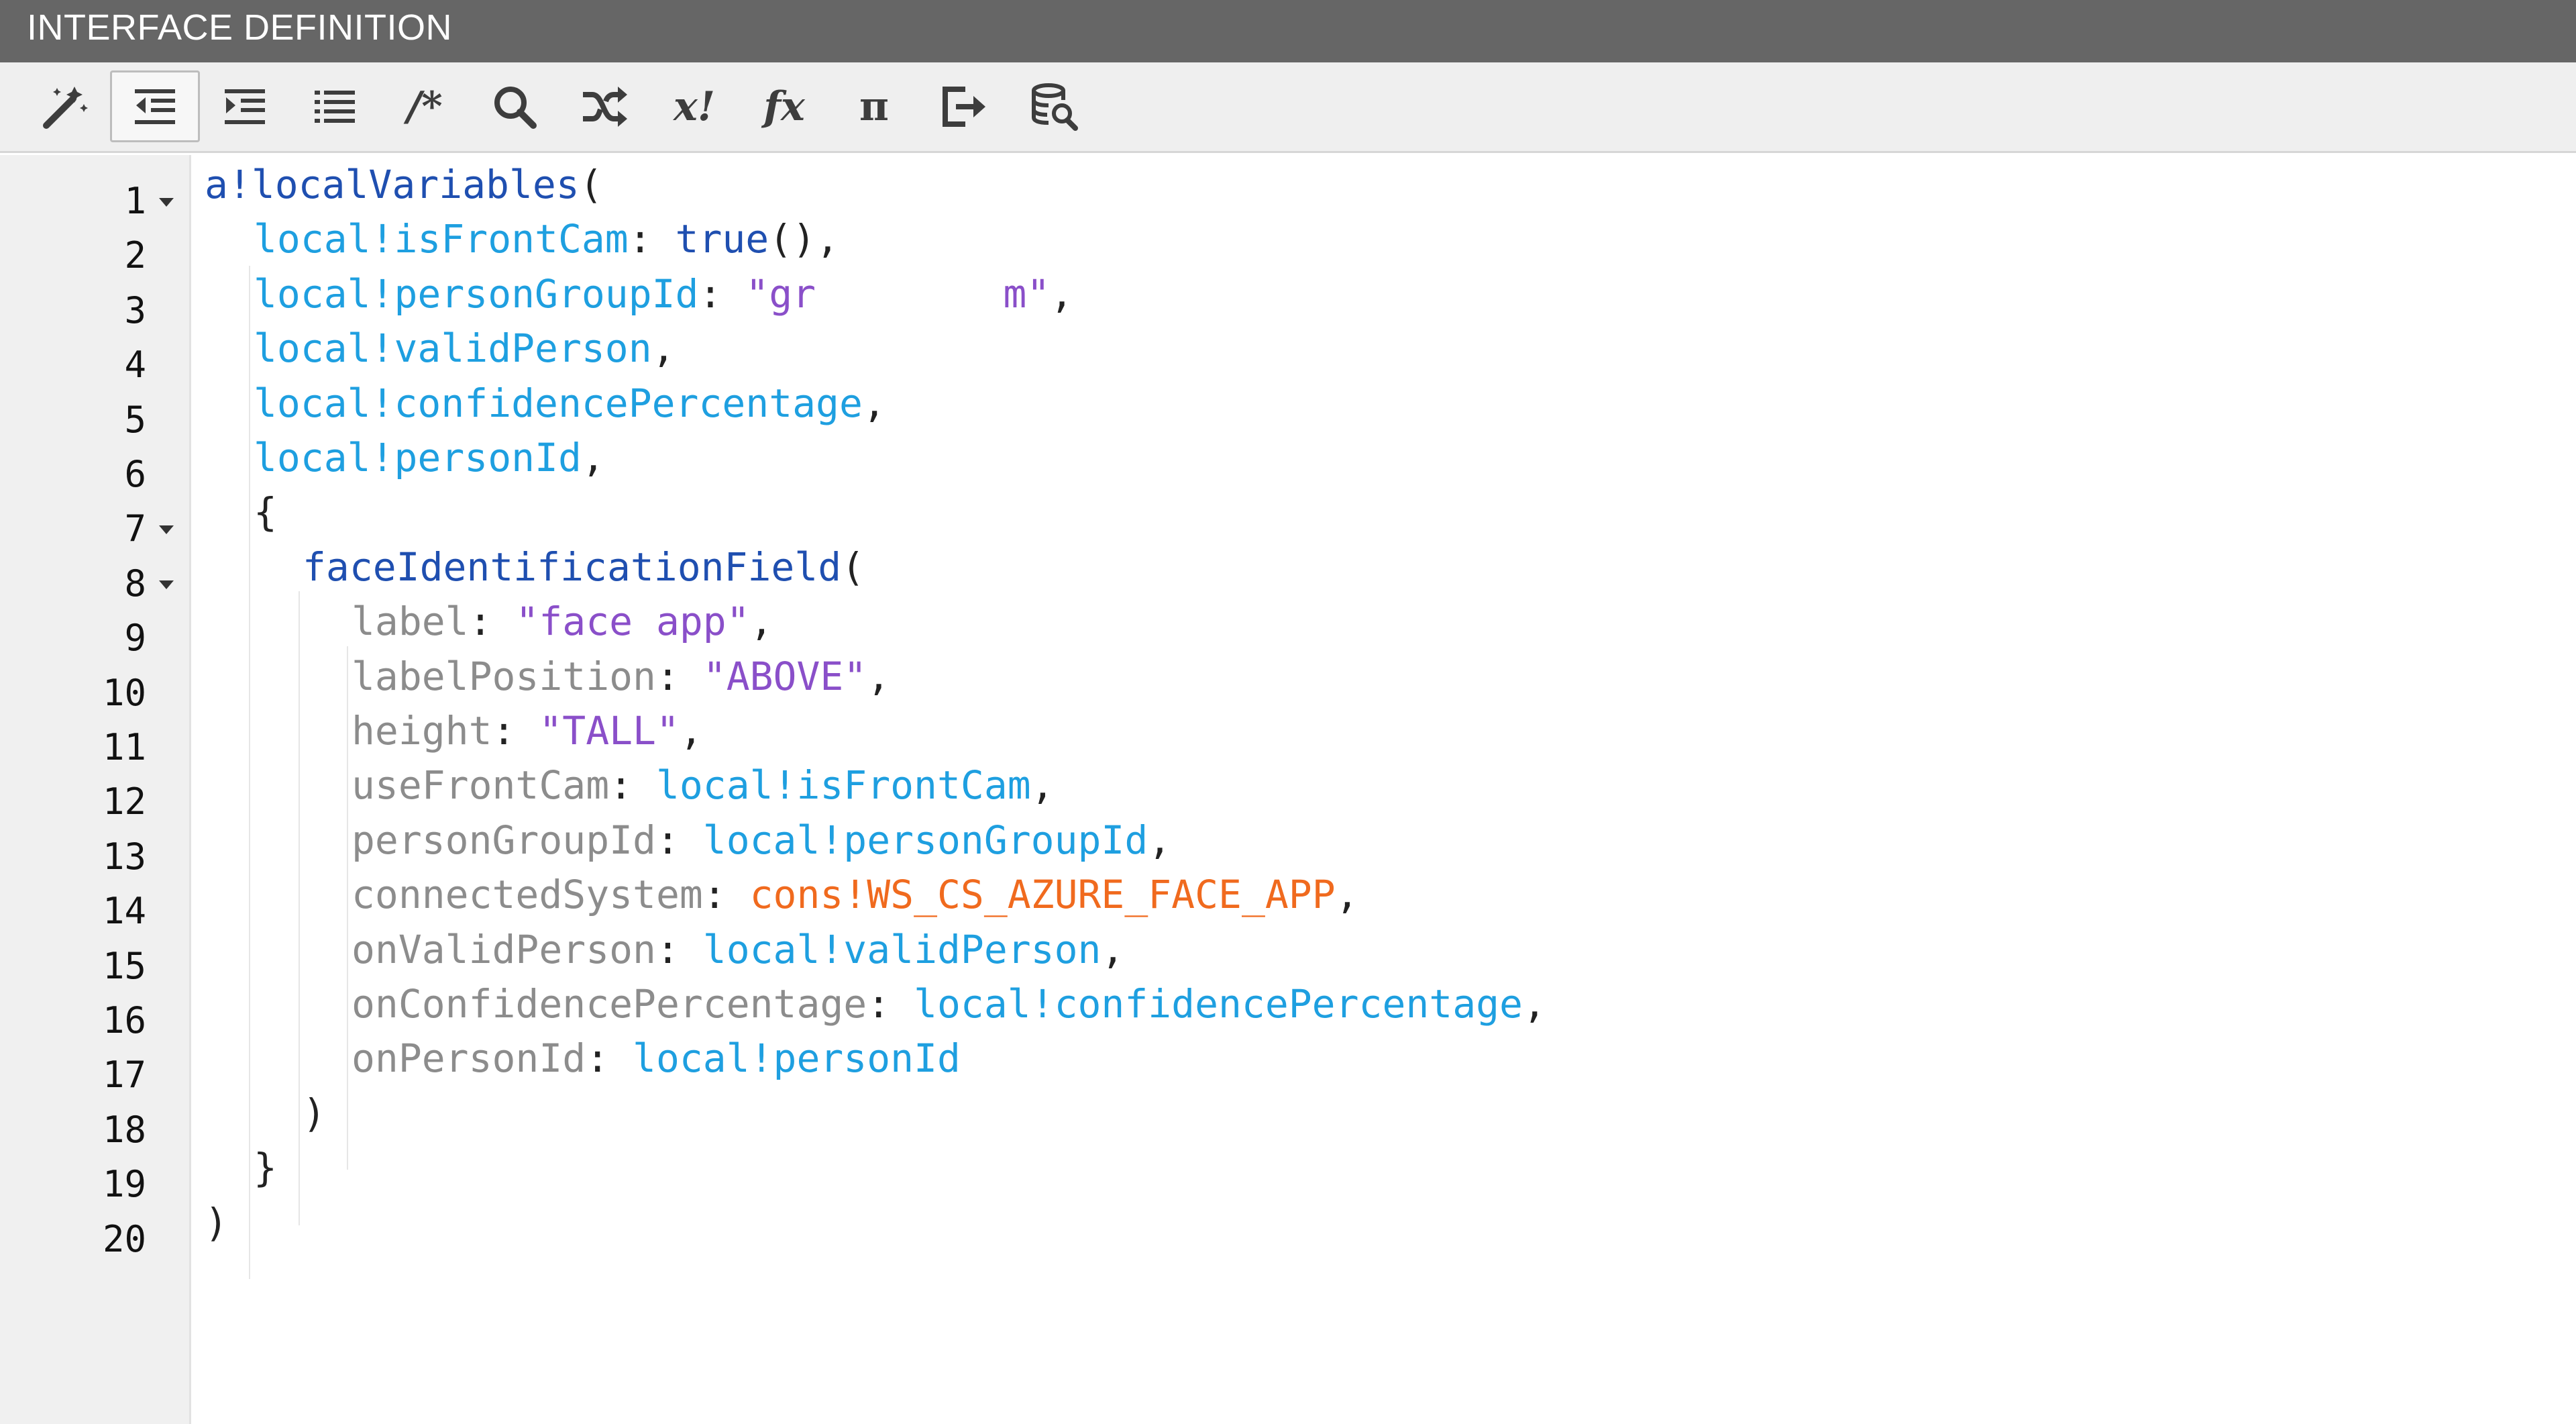 Image resolution: width=2576 pixels, height=1424 pixels. I want to click on line-numbers-button, so click(335, 106).